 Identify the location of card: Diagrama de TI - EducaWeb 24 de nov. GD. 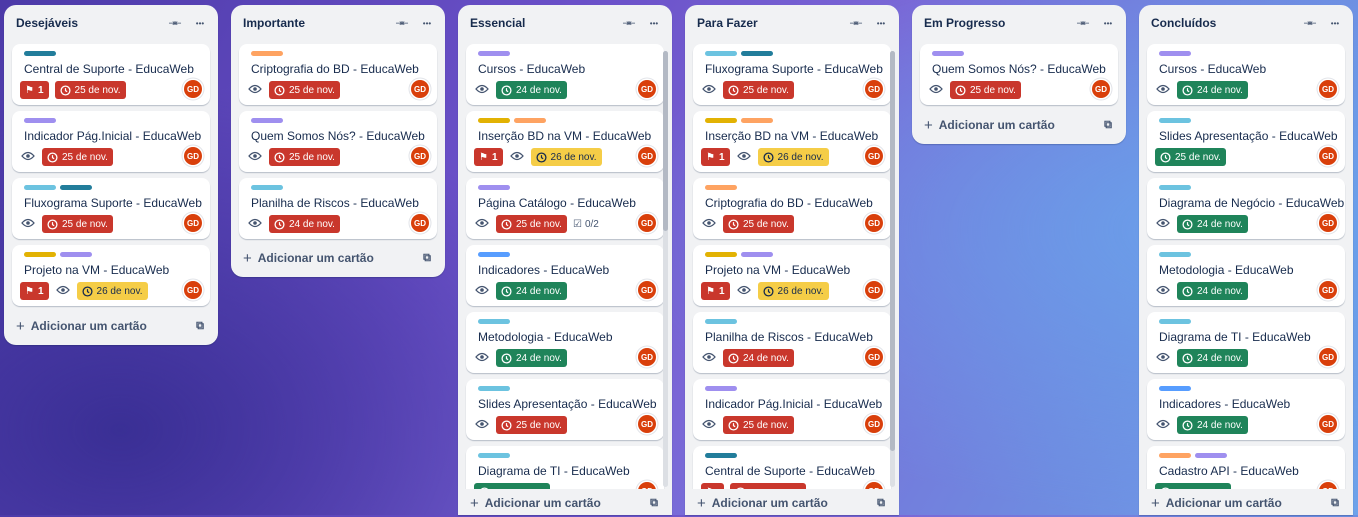
(1246, 342).